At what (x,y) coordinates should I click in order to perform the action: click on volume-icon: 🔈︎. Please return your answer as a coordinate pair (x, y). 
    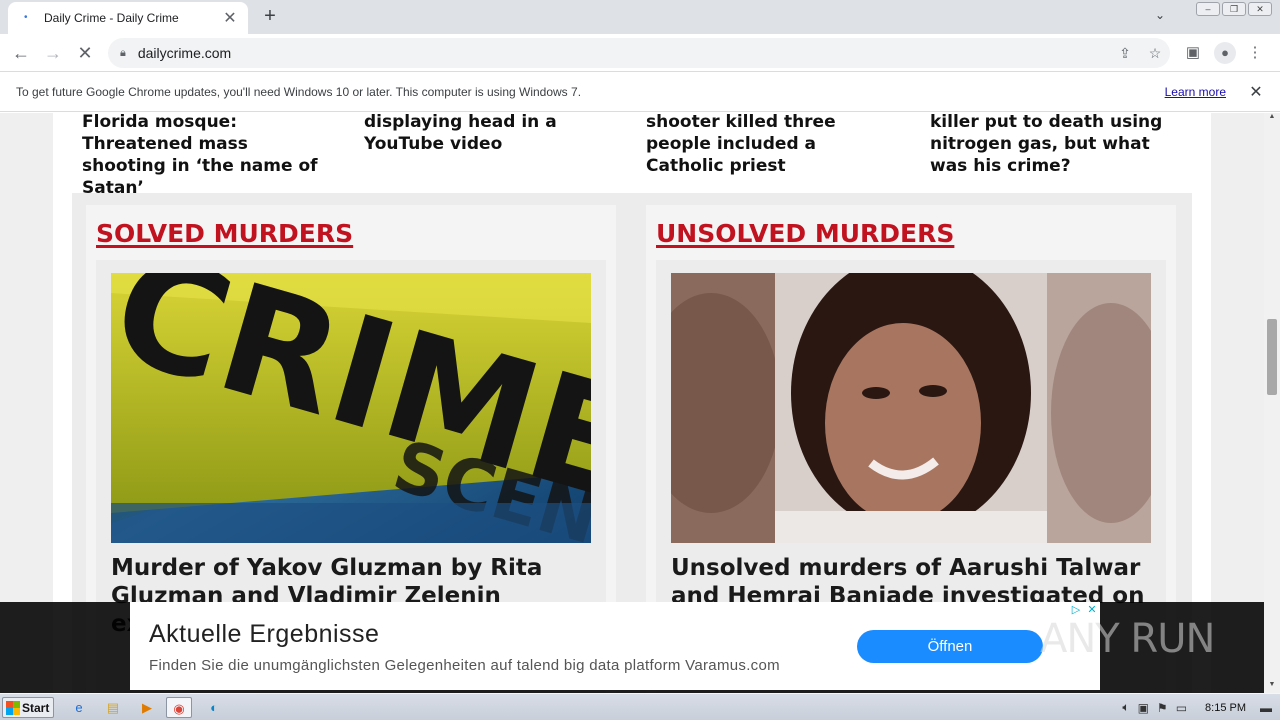
    Looking at the image, I should click on (1125, 707).